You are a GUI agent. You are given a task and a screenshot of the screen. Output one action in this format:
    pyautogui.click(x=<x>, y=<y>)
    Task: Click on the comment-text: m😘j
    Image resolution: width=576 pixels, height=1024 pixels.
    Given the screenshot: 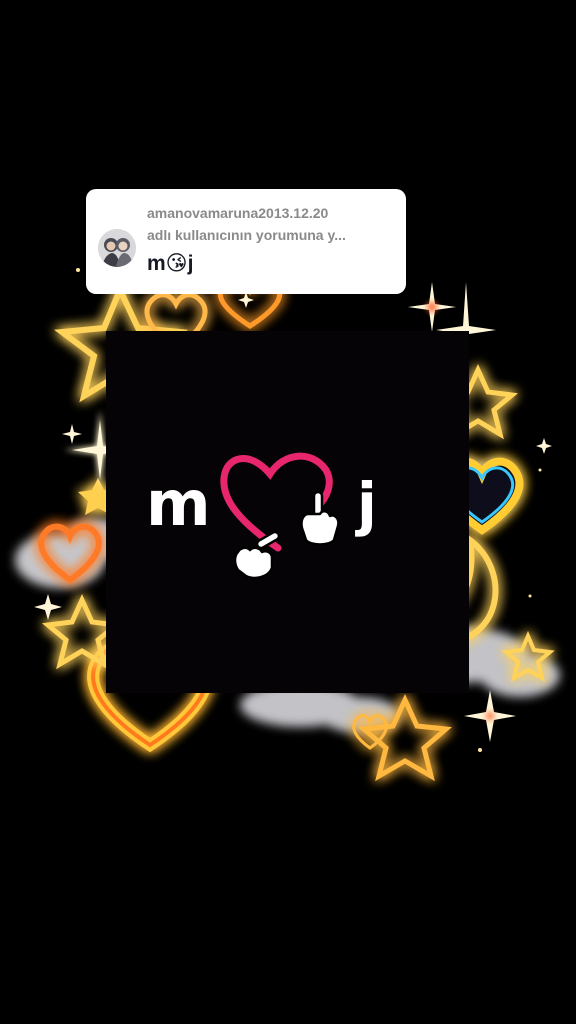 What is the action you would take?
    pyautogui.click(x=170, y=263)
    